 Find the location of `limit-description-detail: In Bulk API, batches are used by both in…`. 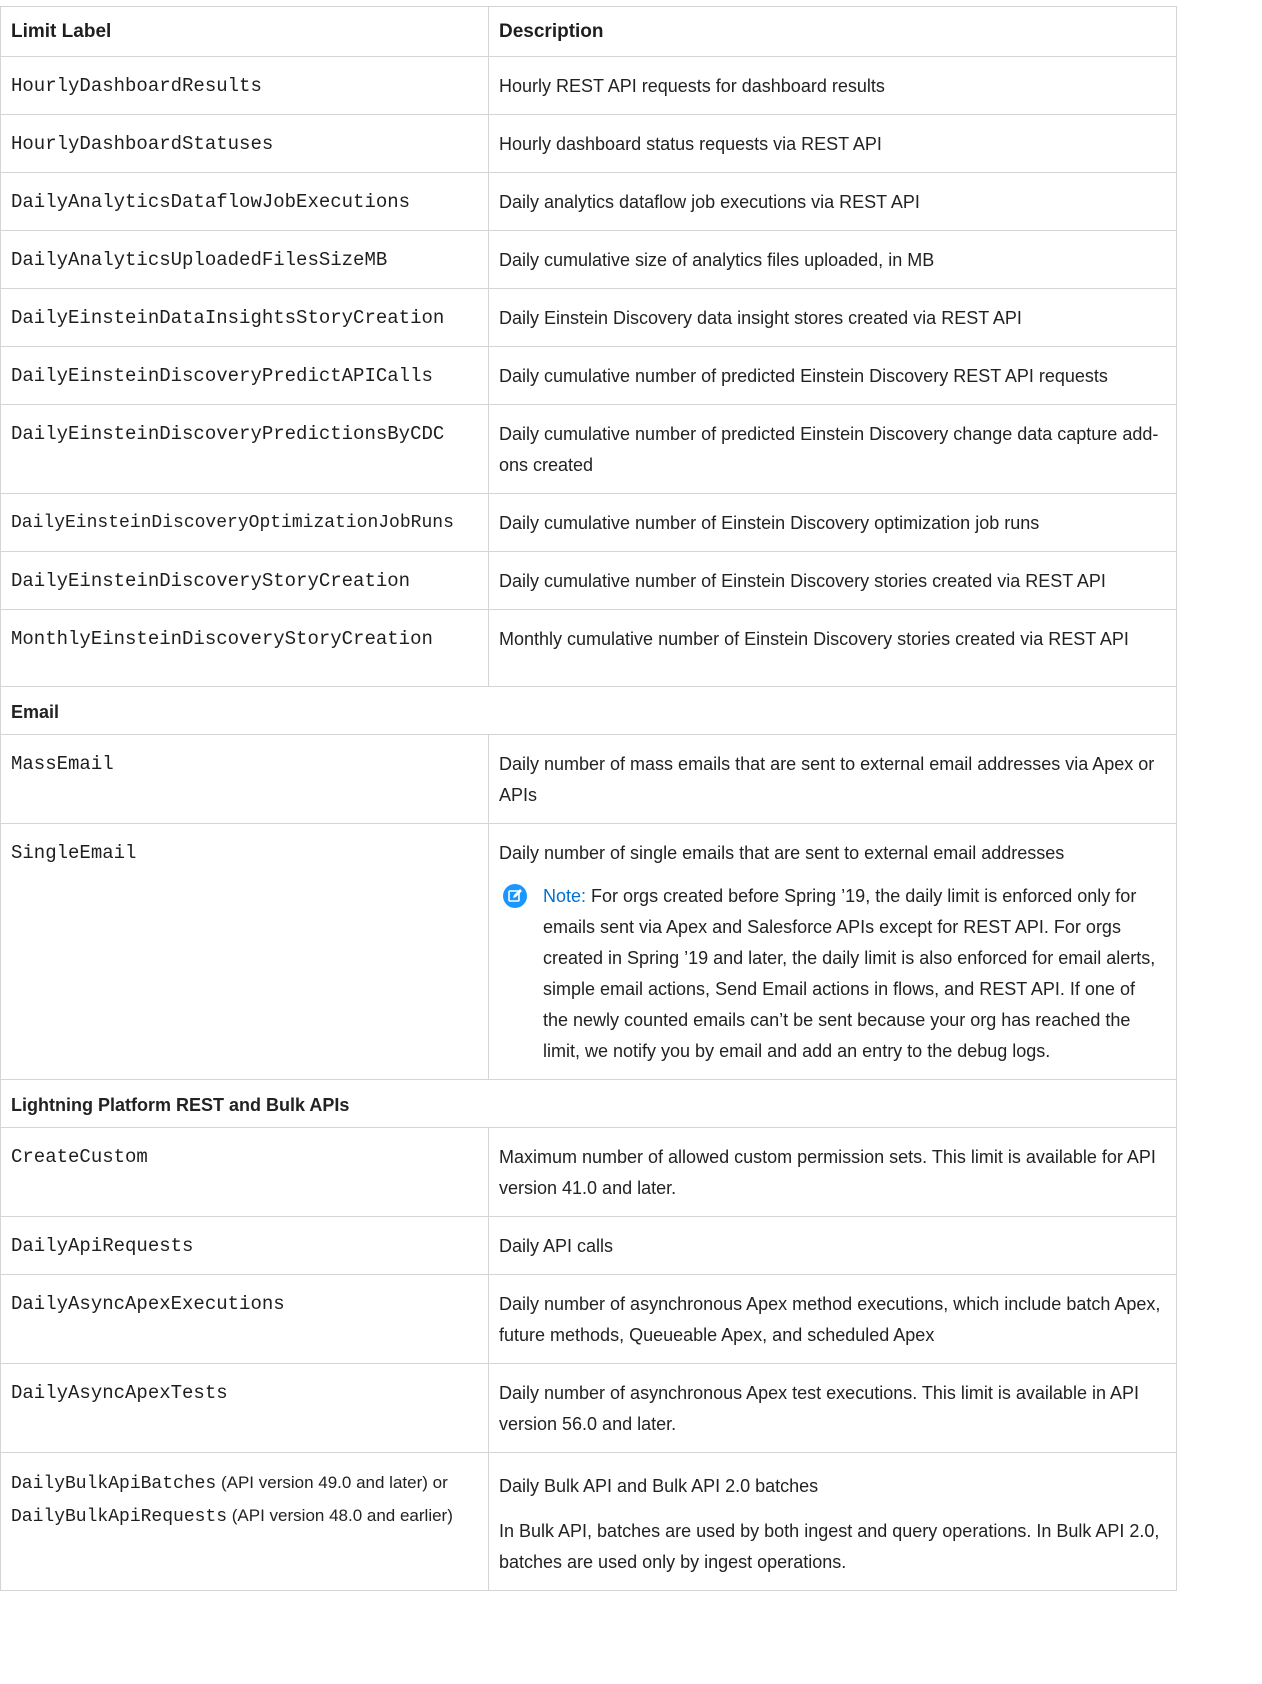

limit-description-detail: In Bulk API, batches are used by both in… is located at coordinates (829, 1546).